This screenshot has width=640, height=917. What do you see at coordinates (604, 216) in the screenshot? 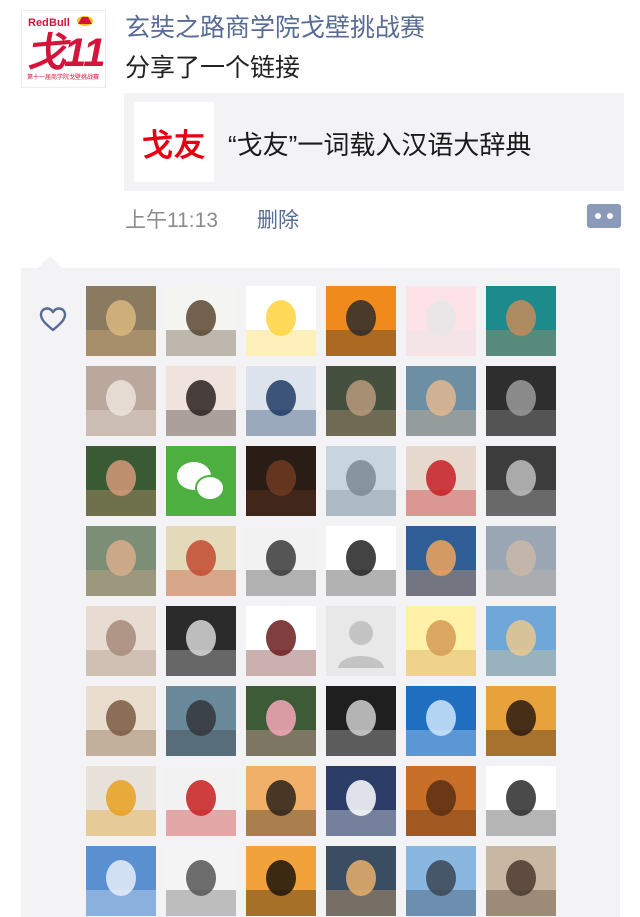
I see `more-dots-icon` at bounding box center [604, 216].